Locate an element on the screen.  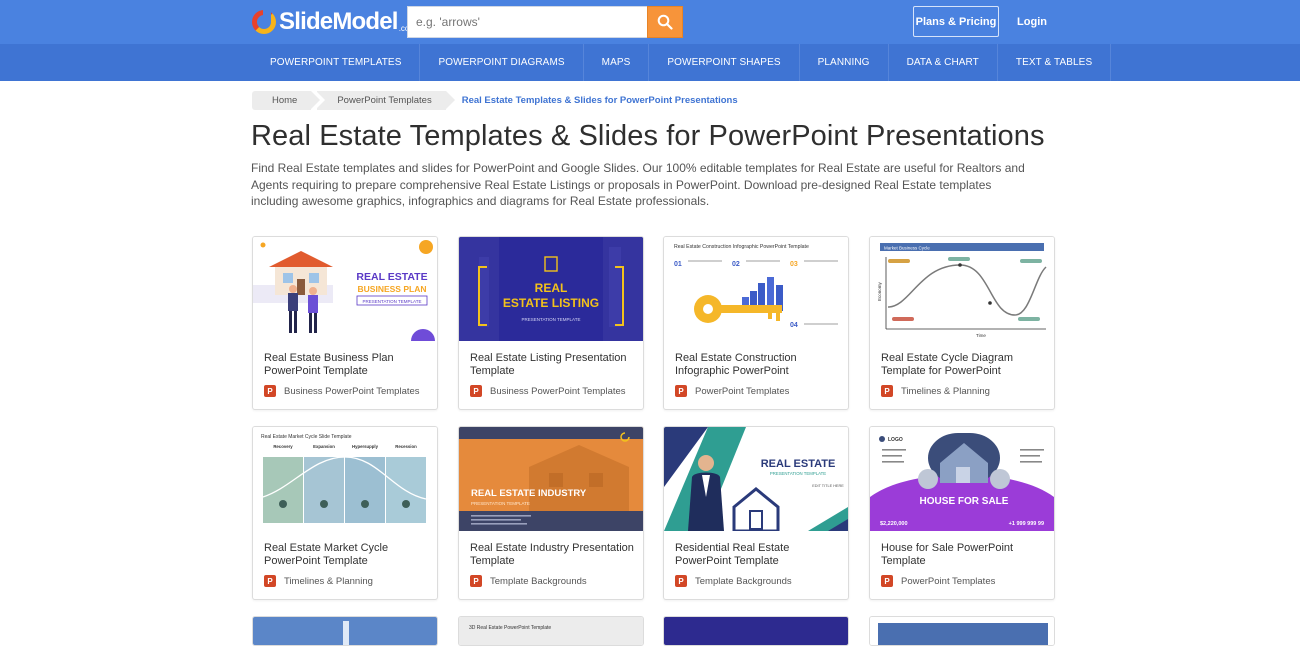
template-card: 3D Real Estate PowerPoint Template is located at coordinates (551, 631).